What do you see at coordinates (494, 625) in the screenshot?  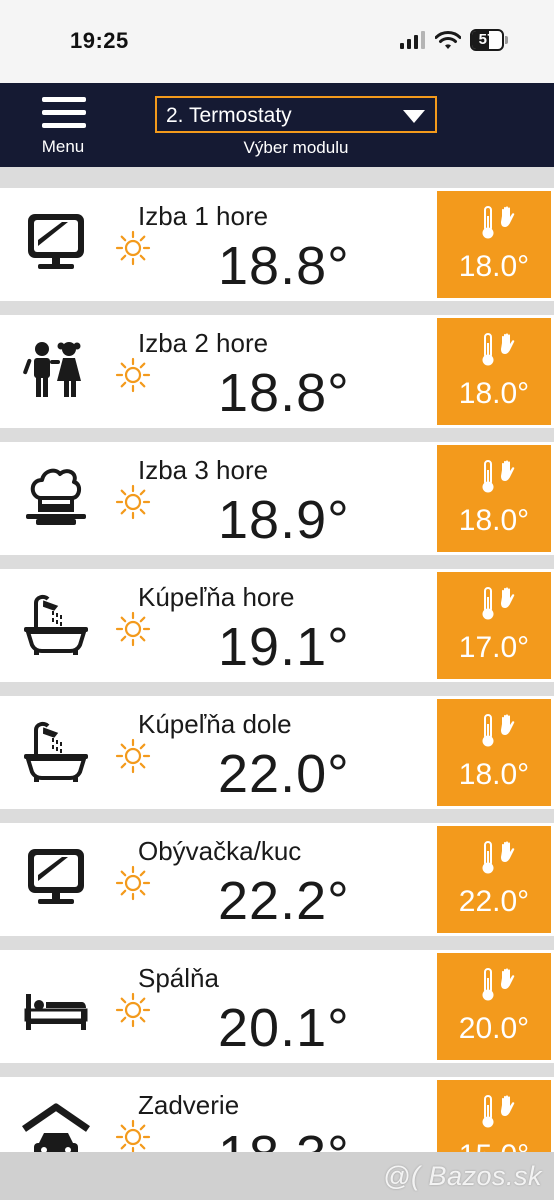 I see `setpoint-button: 17.0°` at bounding box center [494, 625].